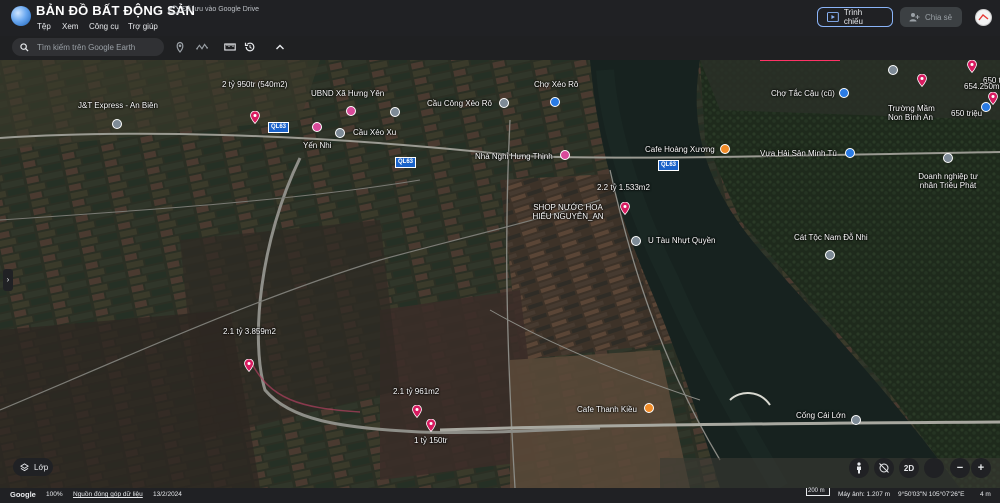 Image resolution: width=1000 pixels, height=503 pixels. I want to click on ruler-icon, so click(230, 47).